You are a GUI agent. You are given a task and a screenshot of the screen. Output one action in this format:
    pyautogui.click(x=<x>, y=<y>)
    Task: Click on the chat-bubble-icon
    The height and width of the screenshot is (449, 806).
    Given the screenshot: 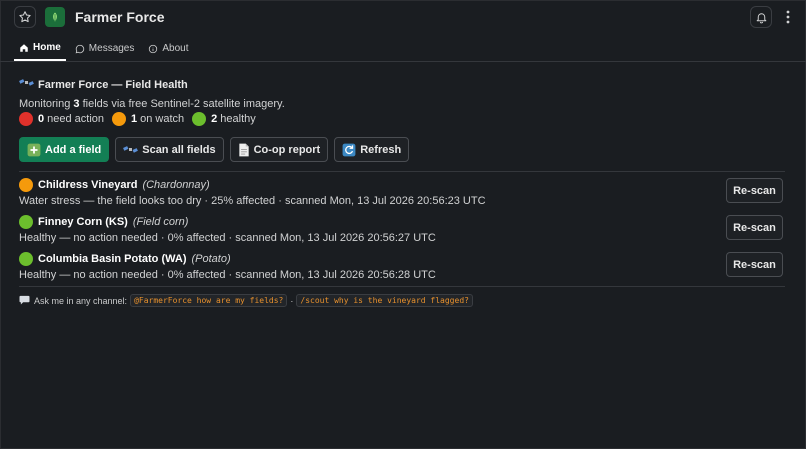 What is the action you would take?
    pyautogui.click(x=80, y=49)
    